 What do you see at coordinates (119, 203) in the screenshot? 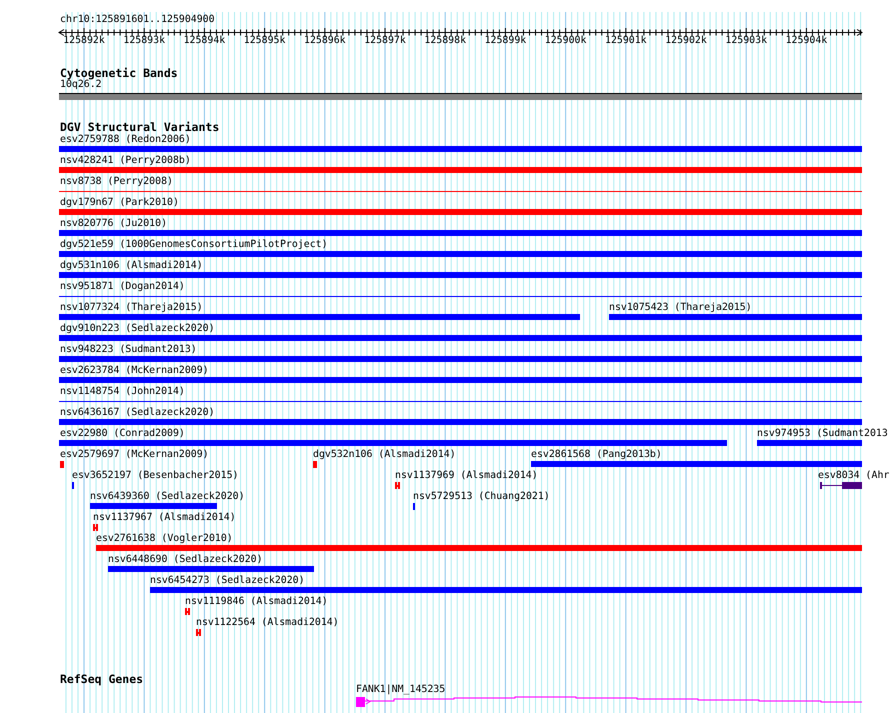
I see `variant-label: dgv179n67 (Park2010)` at bounding box center [119, 203].